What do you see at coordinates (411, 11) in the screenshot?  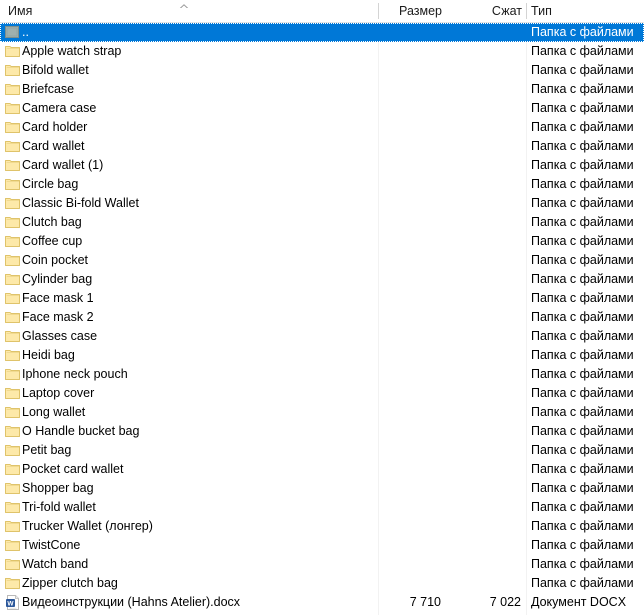 I see `column-header-size: Размер` at bounding box center [411, 11].